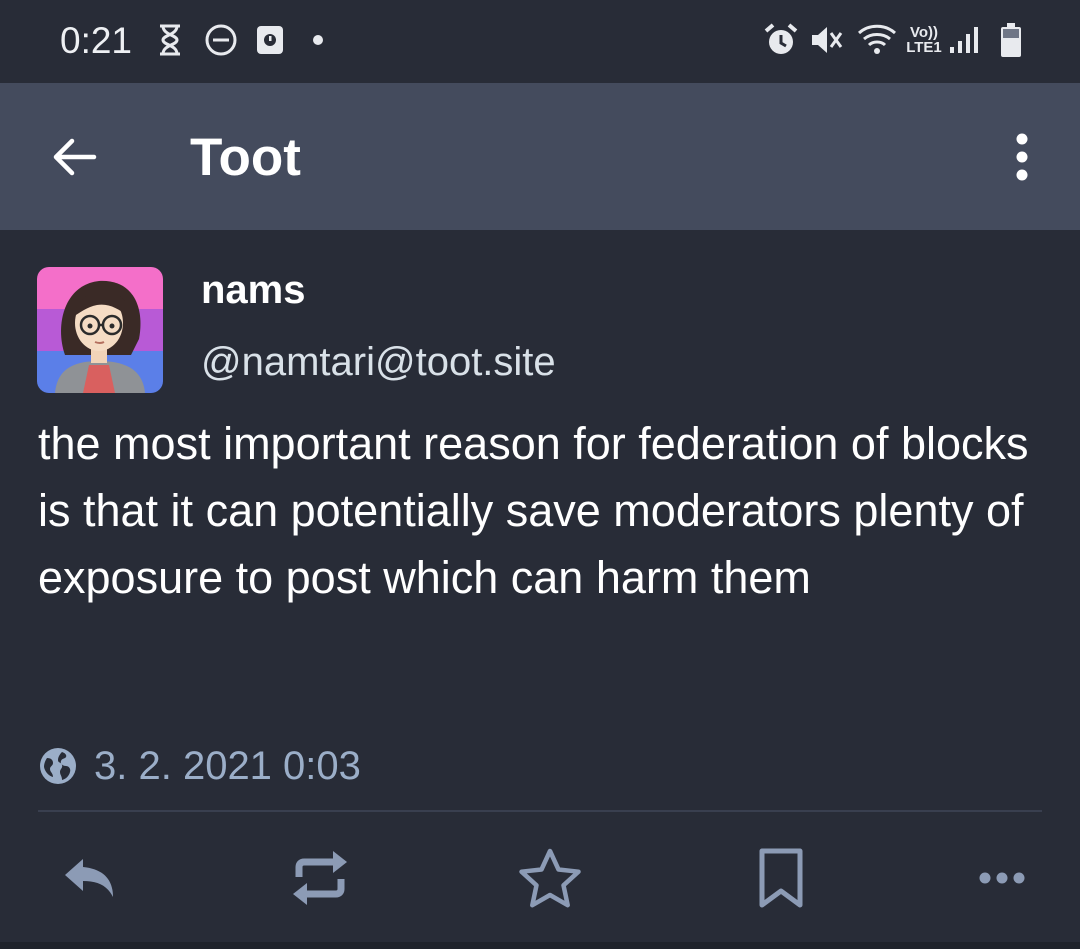  What do you see at coordinates (245, 157) in the screenshot?
I see `page-title: Toot` at bounding box center [245, 157].